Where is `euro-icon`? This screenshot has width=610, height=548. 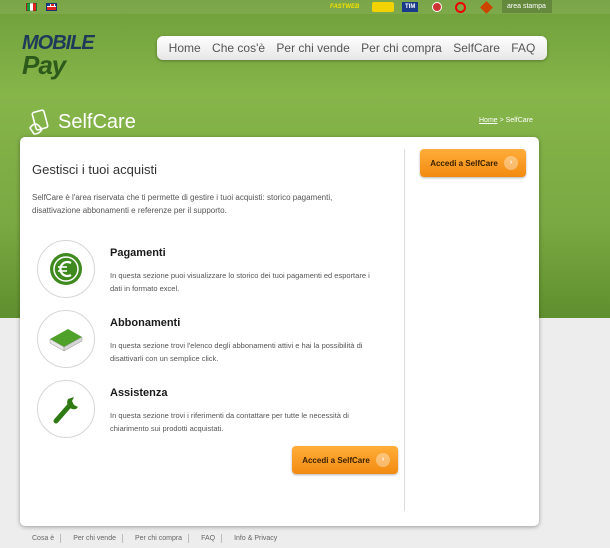 euro-icon is located at coordinates (66, 269).